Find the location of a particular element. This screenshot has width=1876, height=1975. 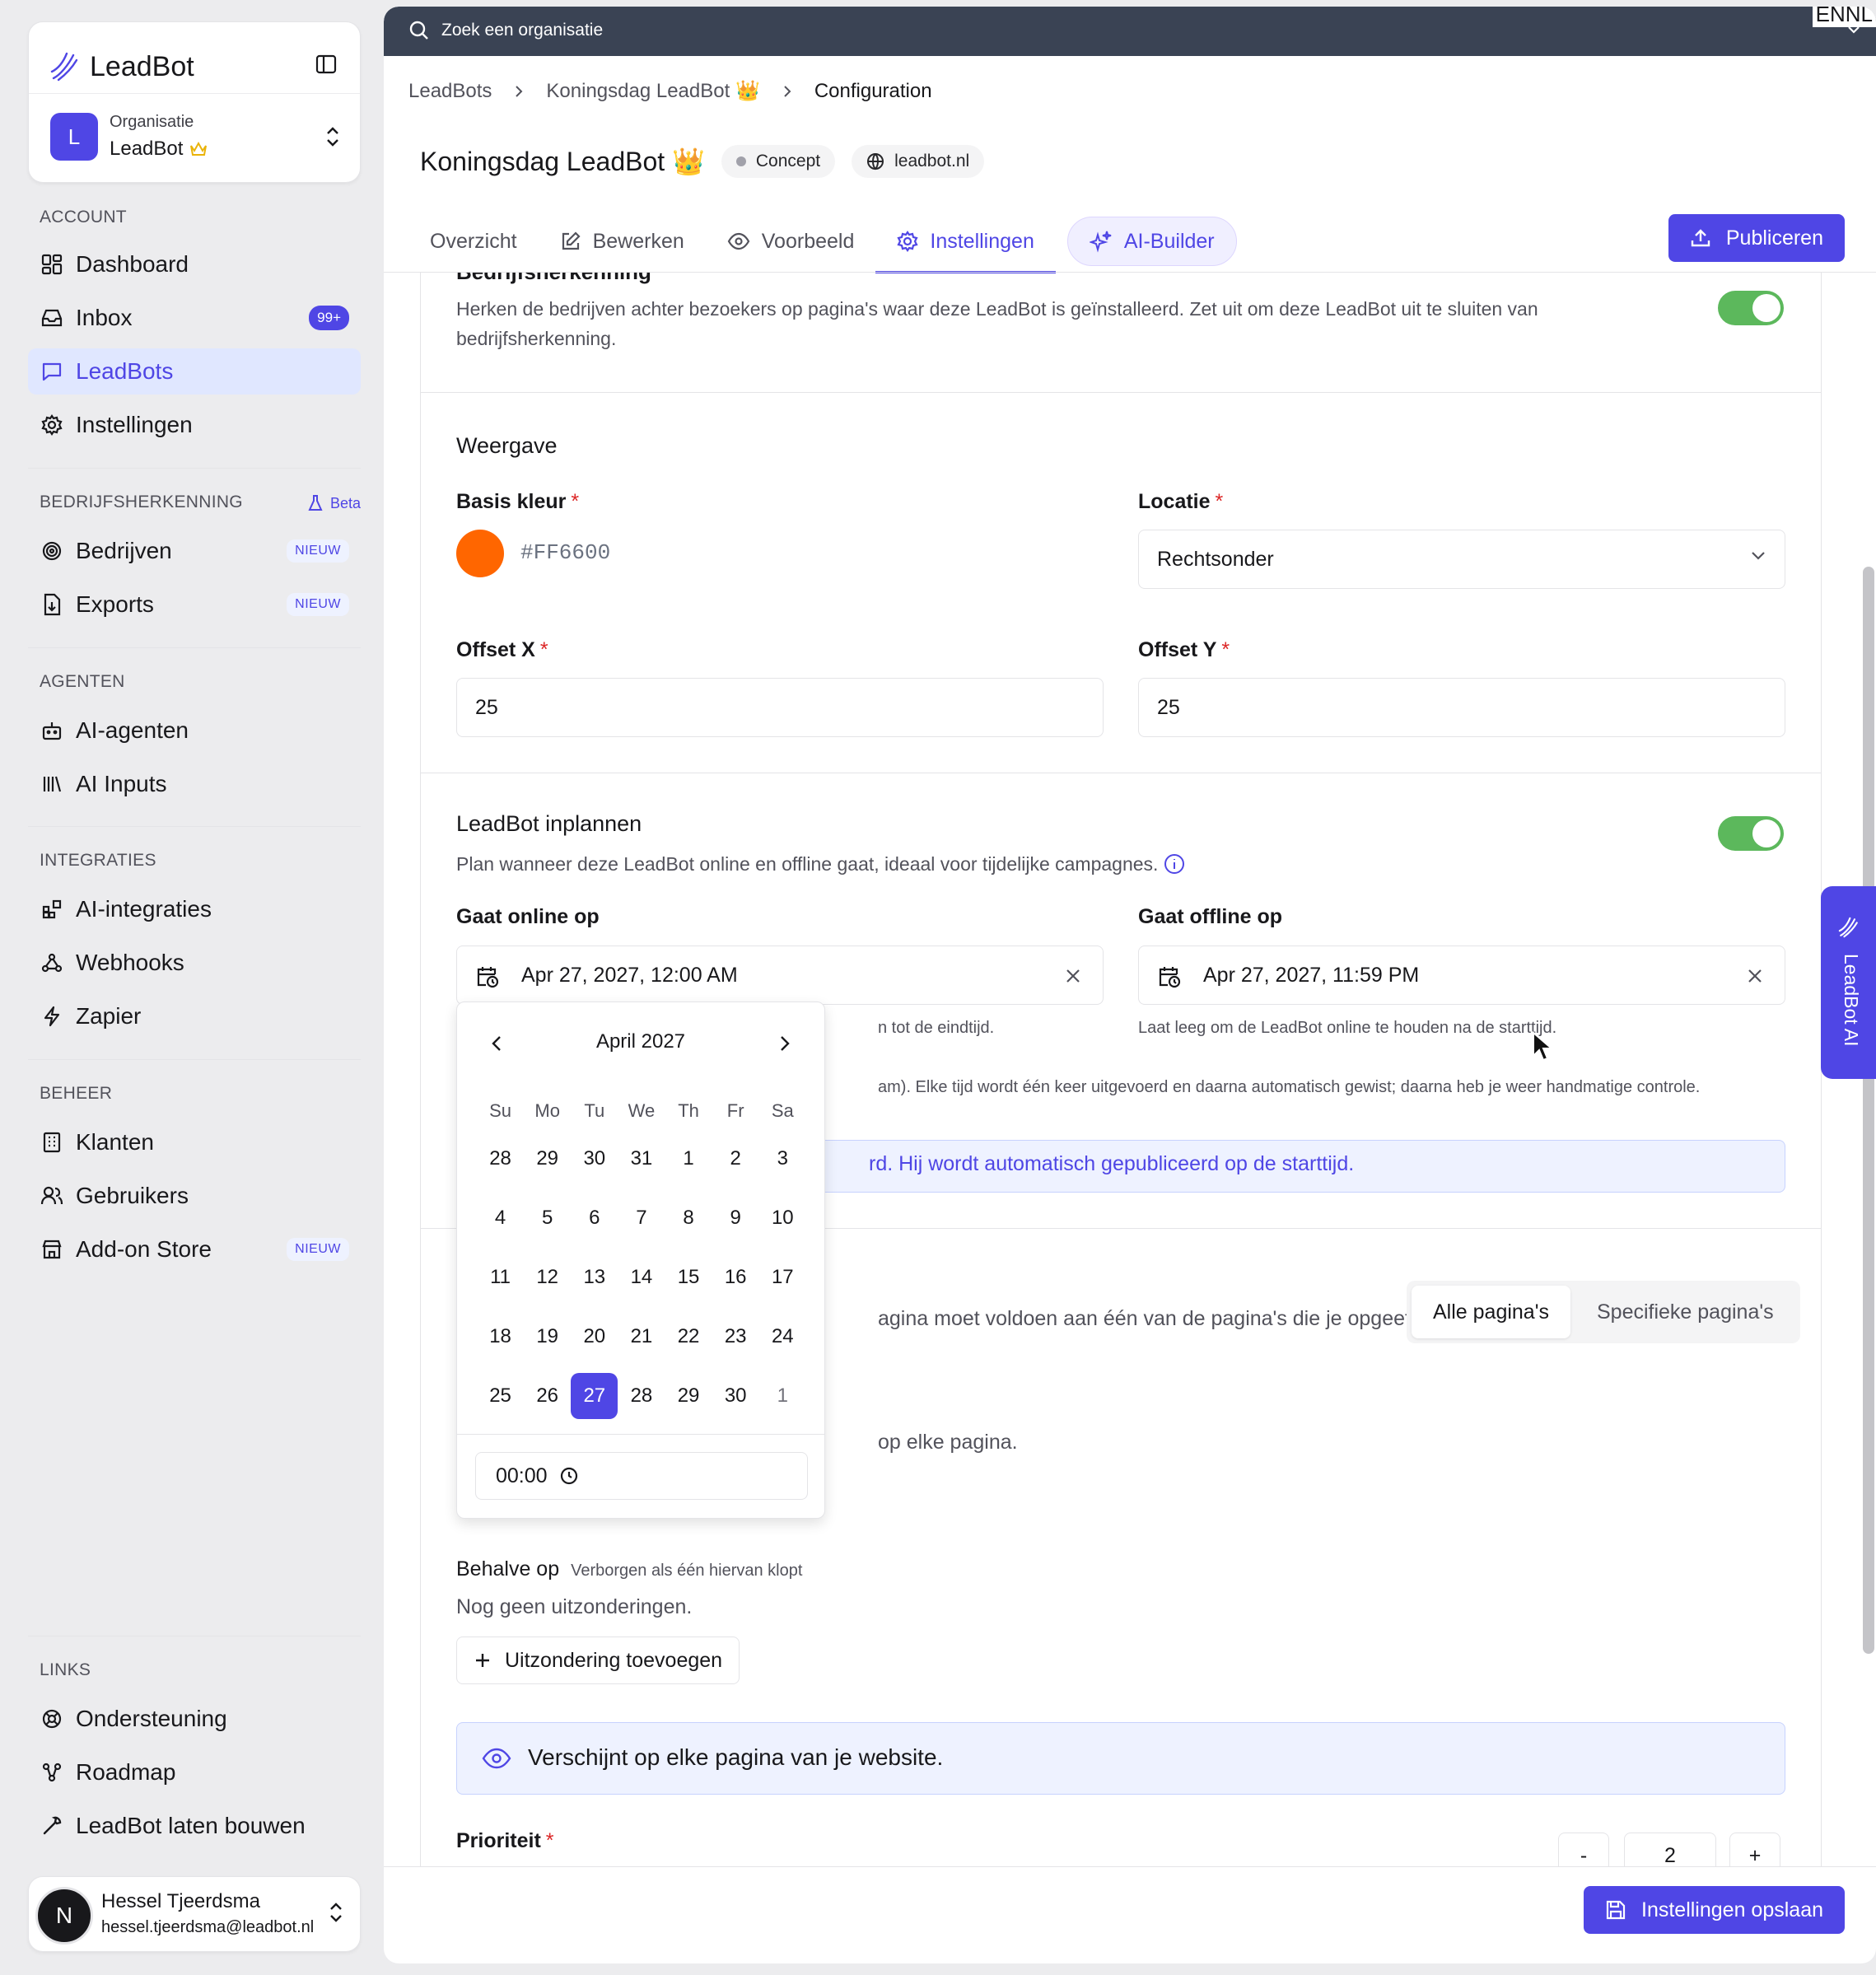

priority-plus-button: + is located at coordinates (1754, 1849).